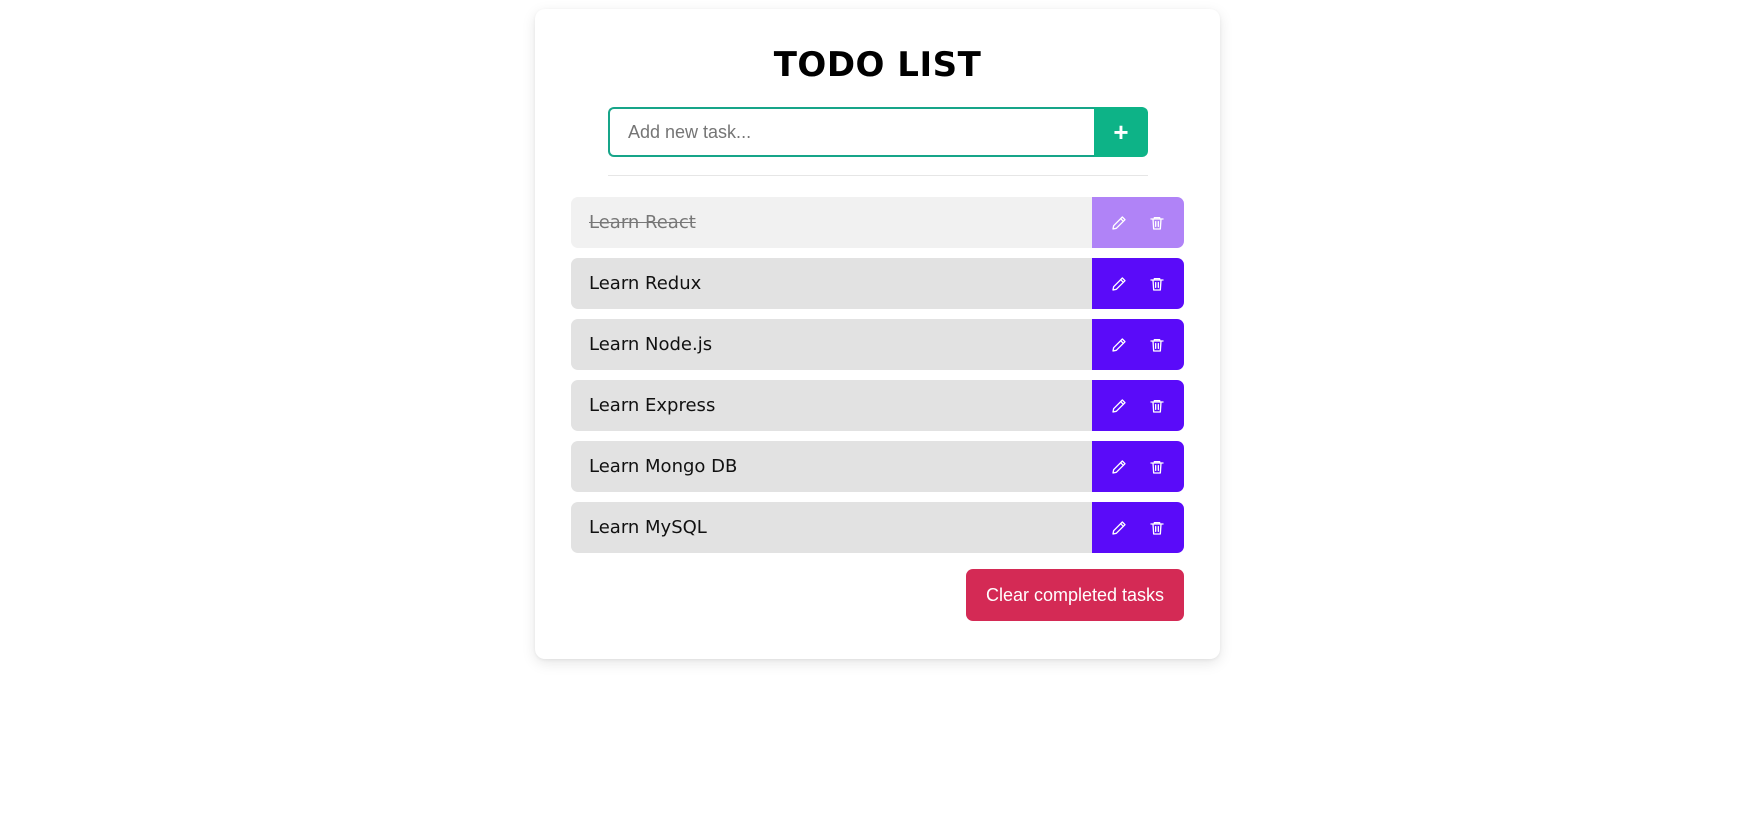 This screenshot has height=815, width=1755. I want to click on task-item: Learn Express, so click(877, 405).